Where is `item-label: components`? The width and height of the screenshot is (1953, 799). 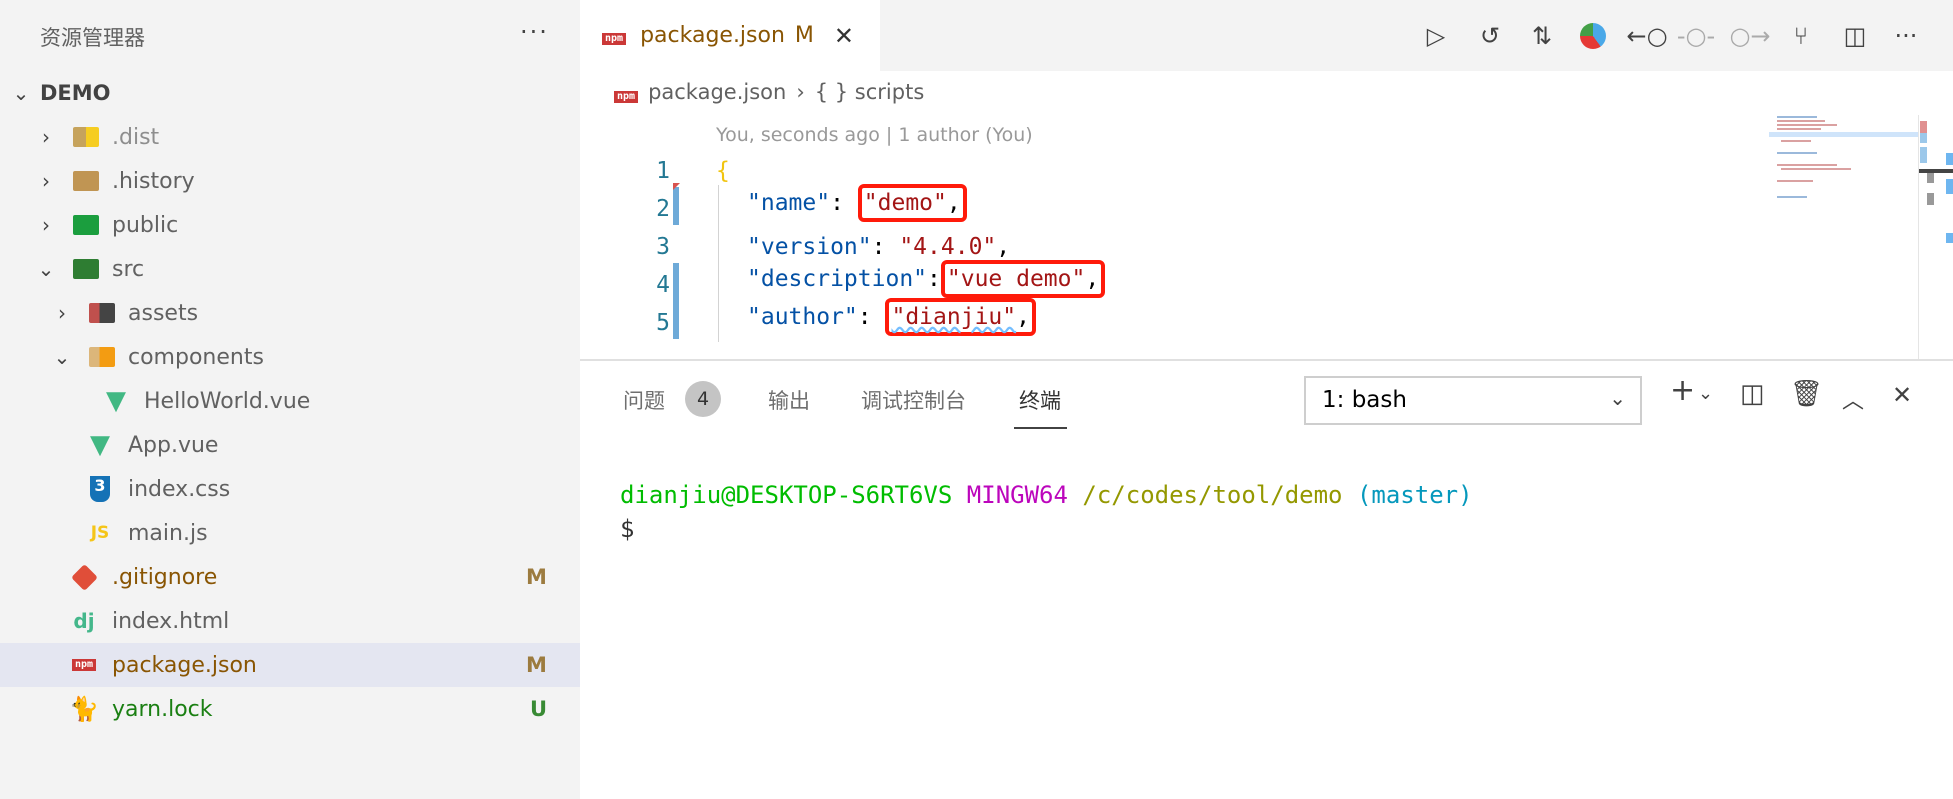
item-label: components is located at coordinates (196, 357).